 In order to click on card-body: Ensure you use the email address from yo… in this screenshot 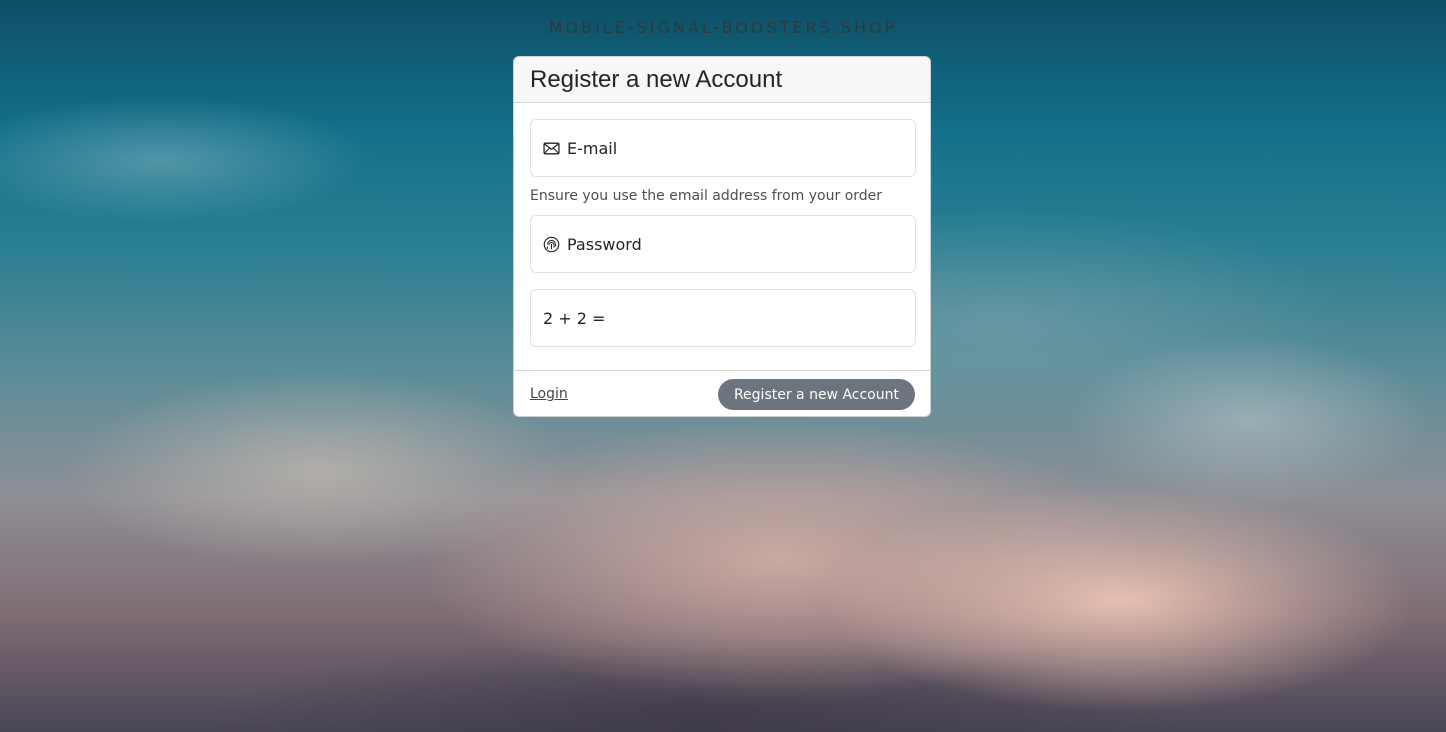, I will do `click(722, 237)`.